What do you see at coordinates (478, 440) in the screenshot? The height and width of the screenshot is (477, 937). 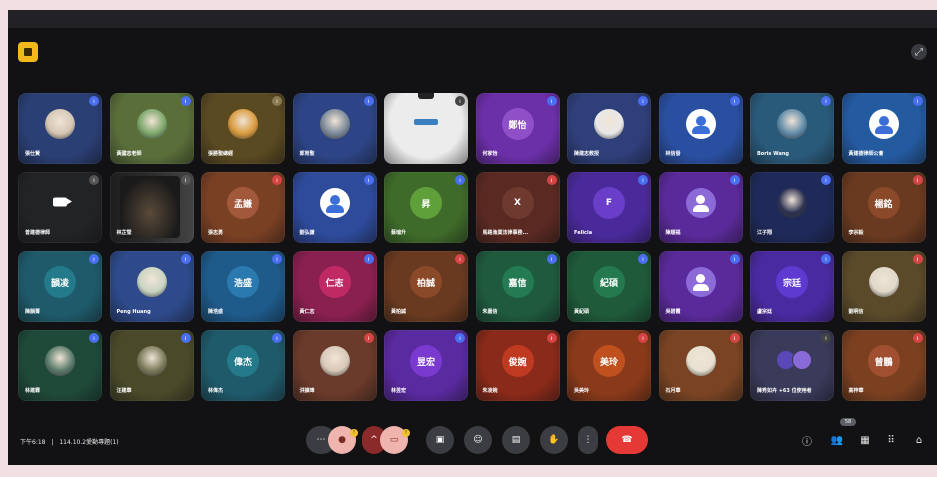 I see `emoji-button: ☺` at bounding box center [478, 440].